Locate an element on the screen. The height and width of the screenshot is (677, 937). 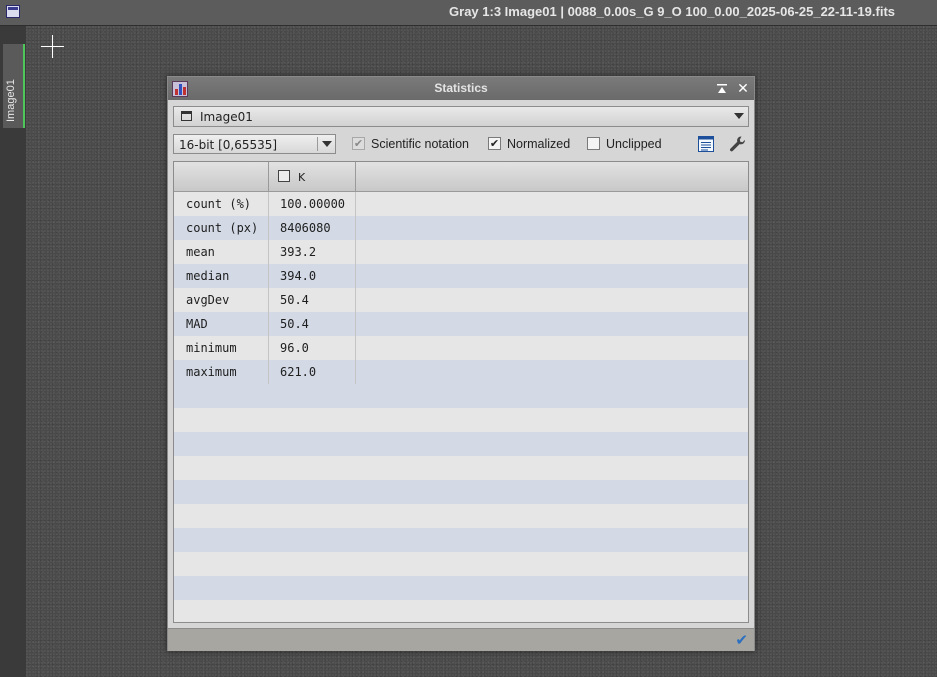
shade-icon is located at coordinates (722, 89).